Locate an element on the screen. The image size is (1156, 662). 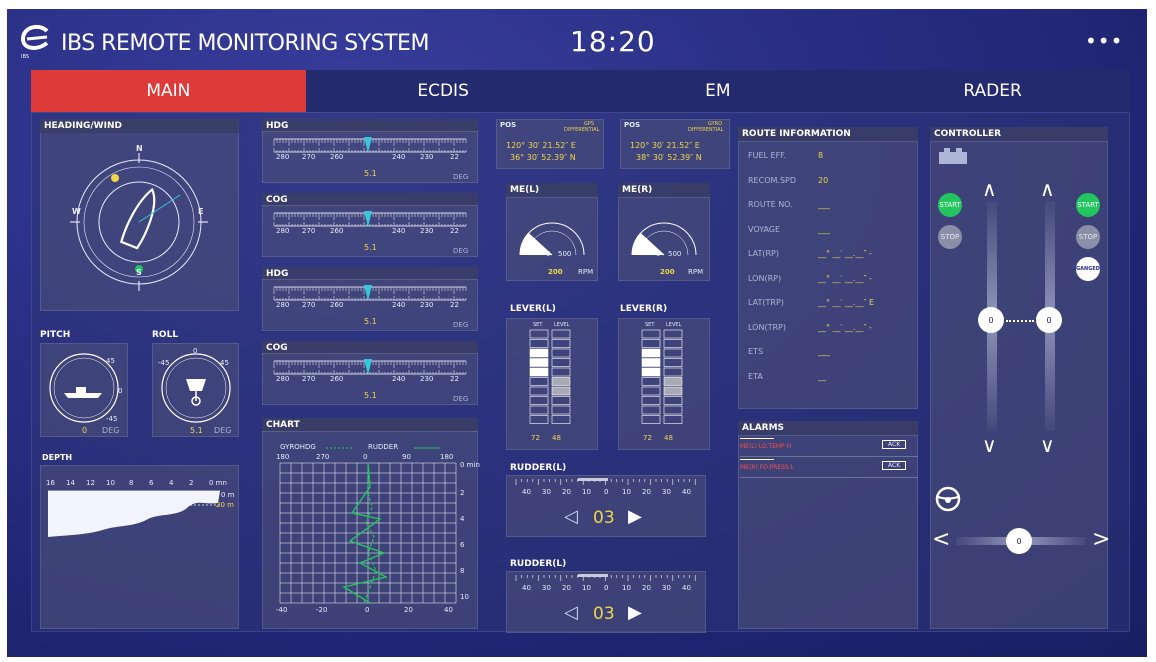
lever-right-title: LEVER(R) is located at coordinates (644, 309).